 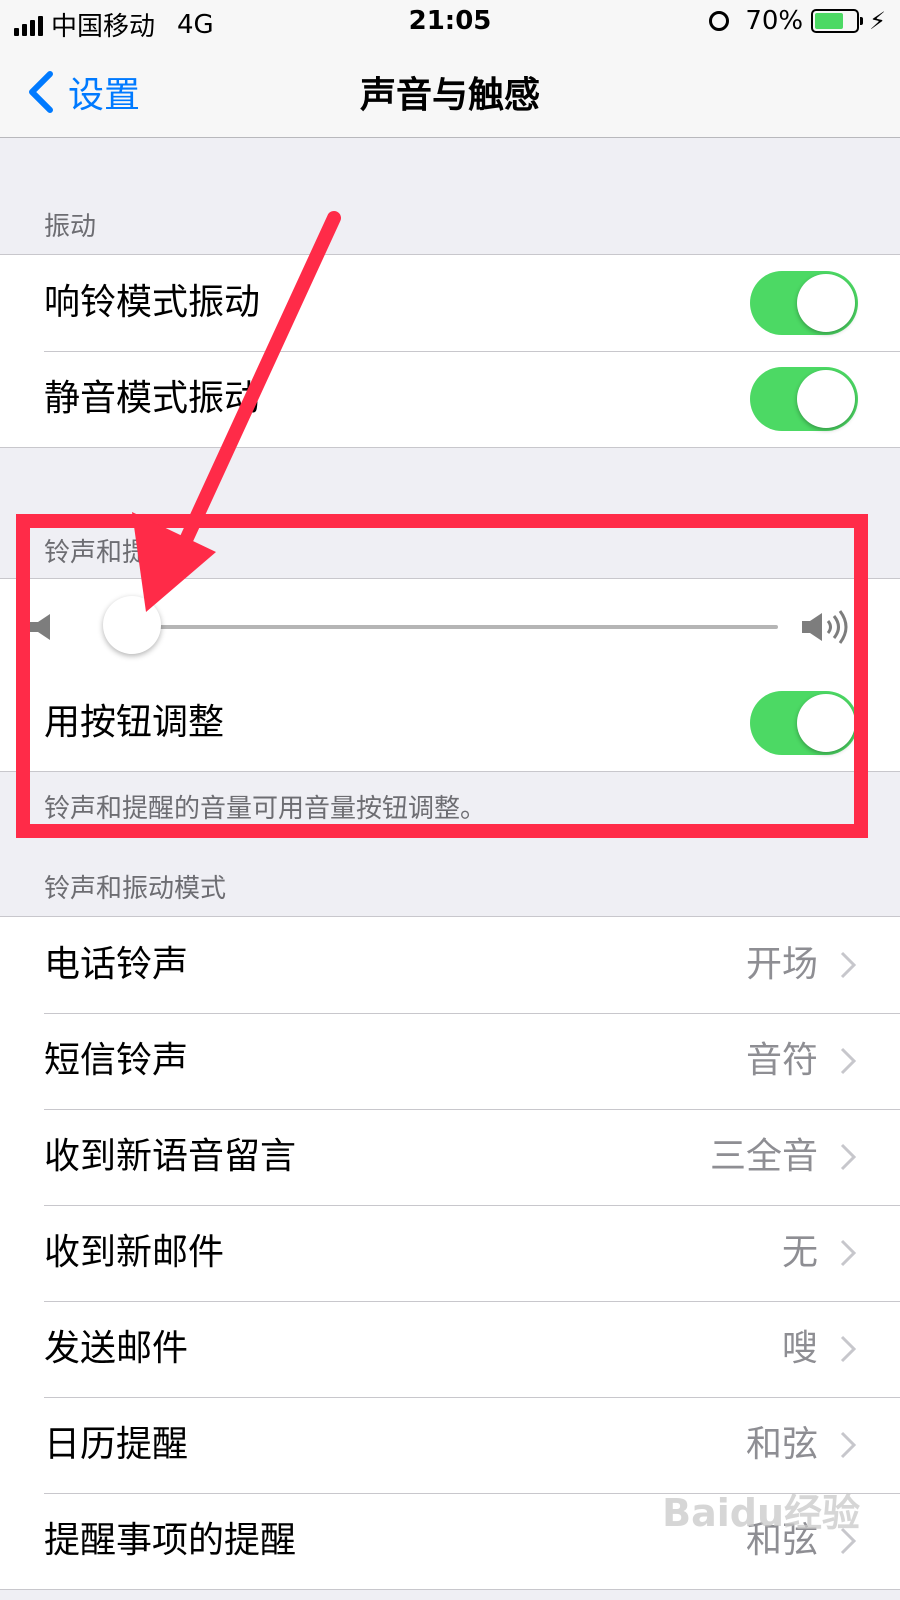 I want to click on cell-label: 提醒事项的提醒, so click(x=170, y=1540).